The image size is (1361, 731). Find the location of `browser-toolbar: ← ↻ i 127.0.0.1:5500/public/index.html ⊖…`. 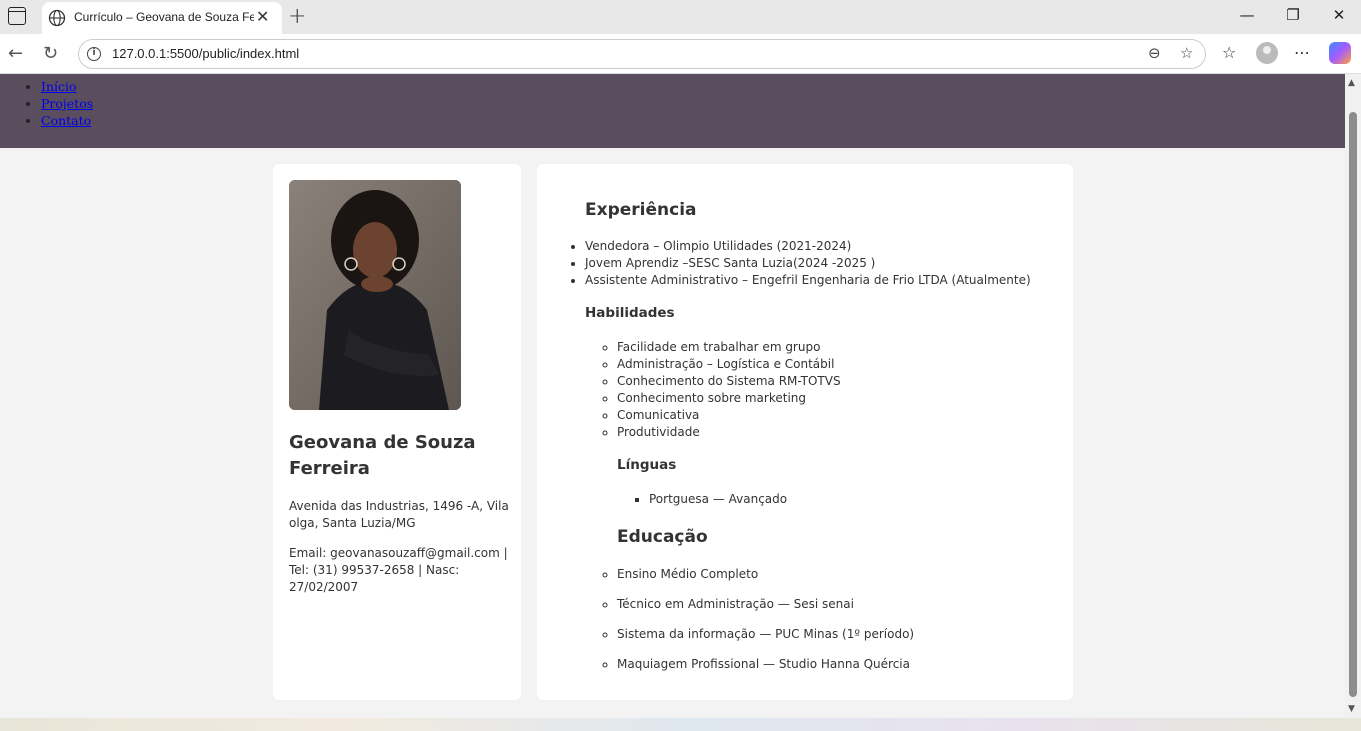

browser-toolbar: ← ↻ i 127.0.0.1:5500/public/index.html ⊖… is located at coordinates (680, 54).